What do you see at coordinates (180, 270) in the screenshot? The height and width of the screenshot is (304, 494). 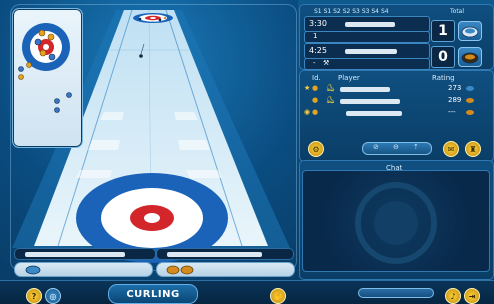 I see `team2-stone-icons` at bounding box center [180, 270].